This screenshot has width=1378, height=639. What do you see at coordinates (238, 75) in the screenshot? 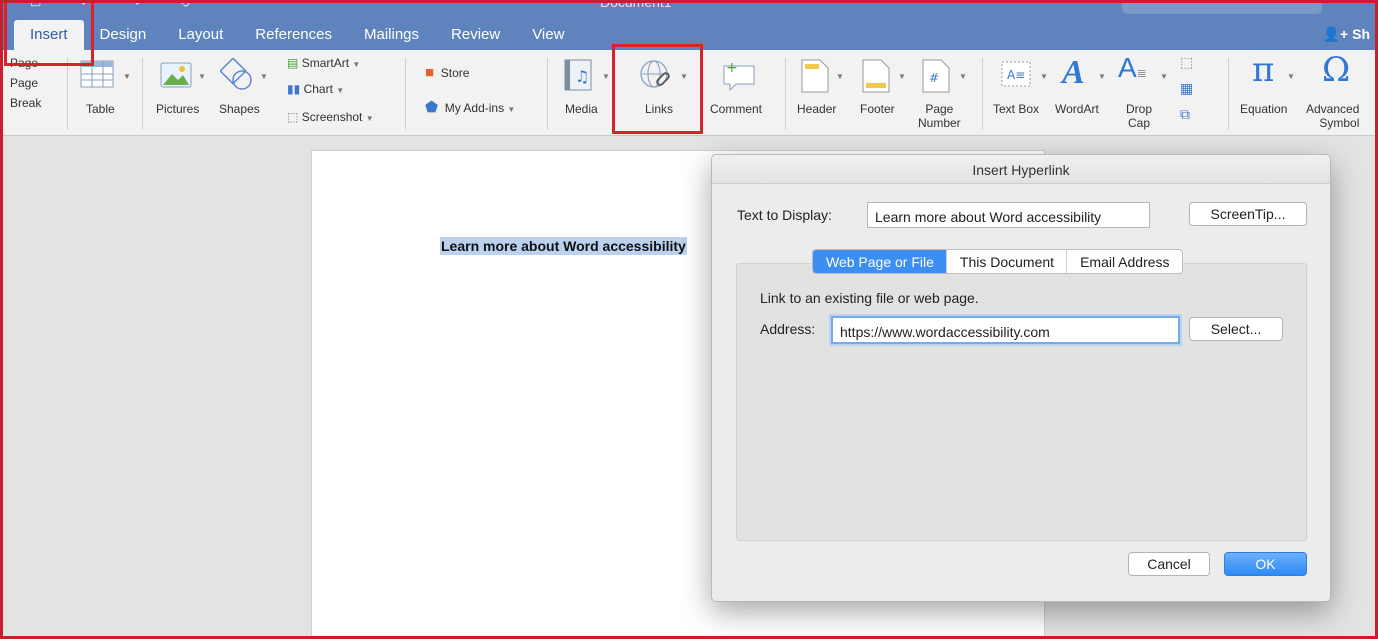
I see `shapes-icon` at bounding box center [238, 75].